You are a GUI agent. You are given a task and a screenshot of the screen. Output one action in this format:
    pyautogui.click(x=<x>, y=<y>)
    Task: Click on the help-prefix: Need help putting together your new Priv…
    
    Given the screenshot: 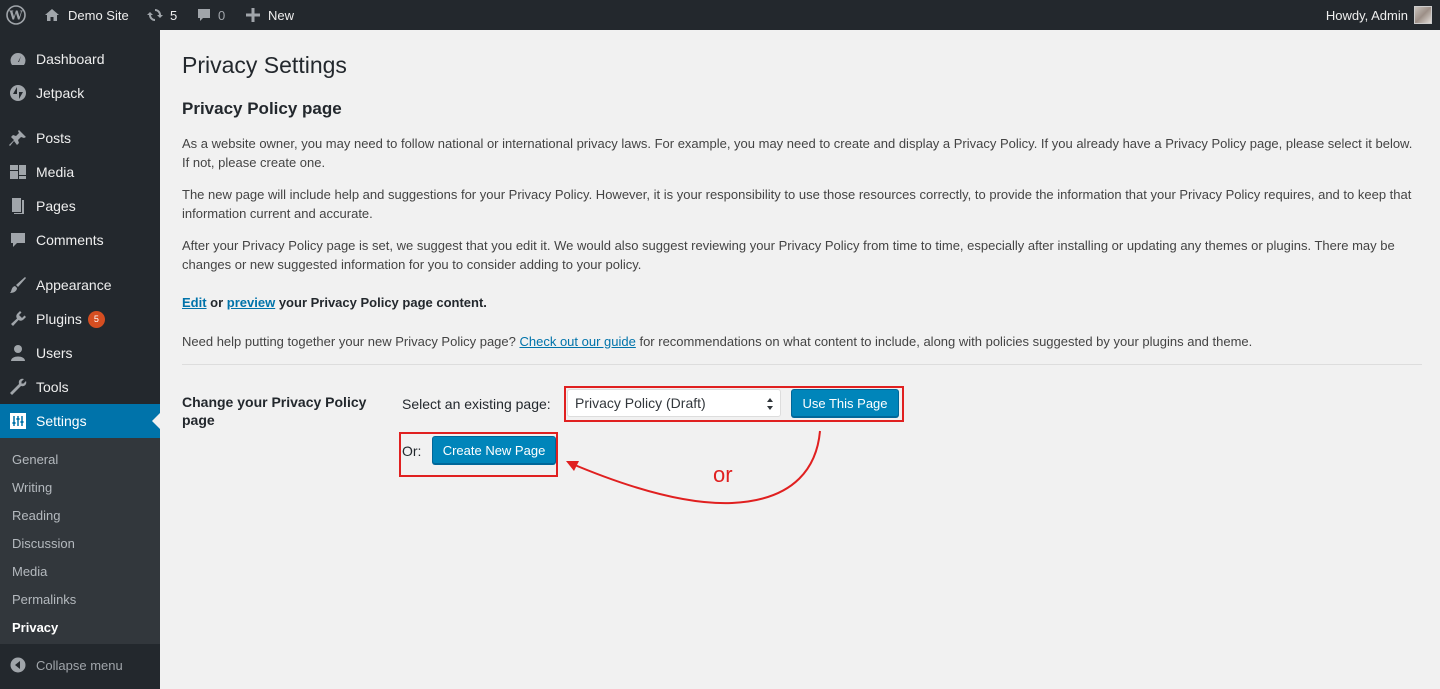 What is the action you would take?
    pyautogui.click(x=351, y=341)
    